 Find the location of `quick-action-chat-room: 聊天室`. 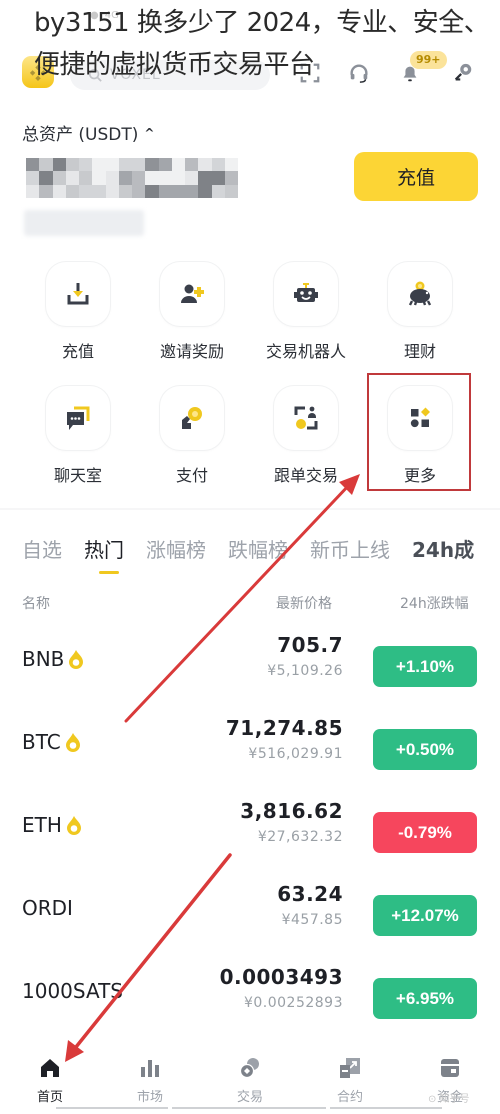

quick-action-chat-room: 聊天室 is located at coordinates (78, 436).